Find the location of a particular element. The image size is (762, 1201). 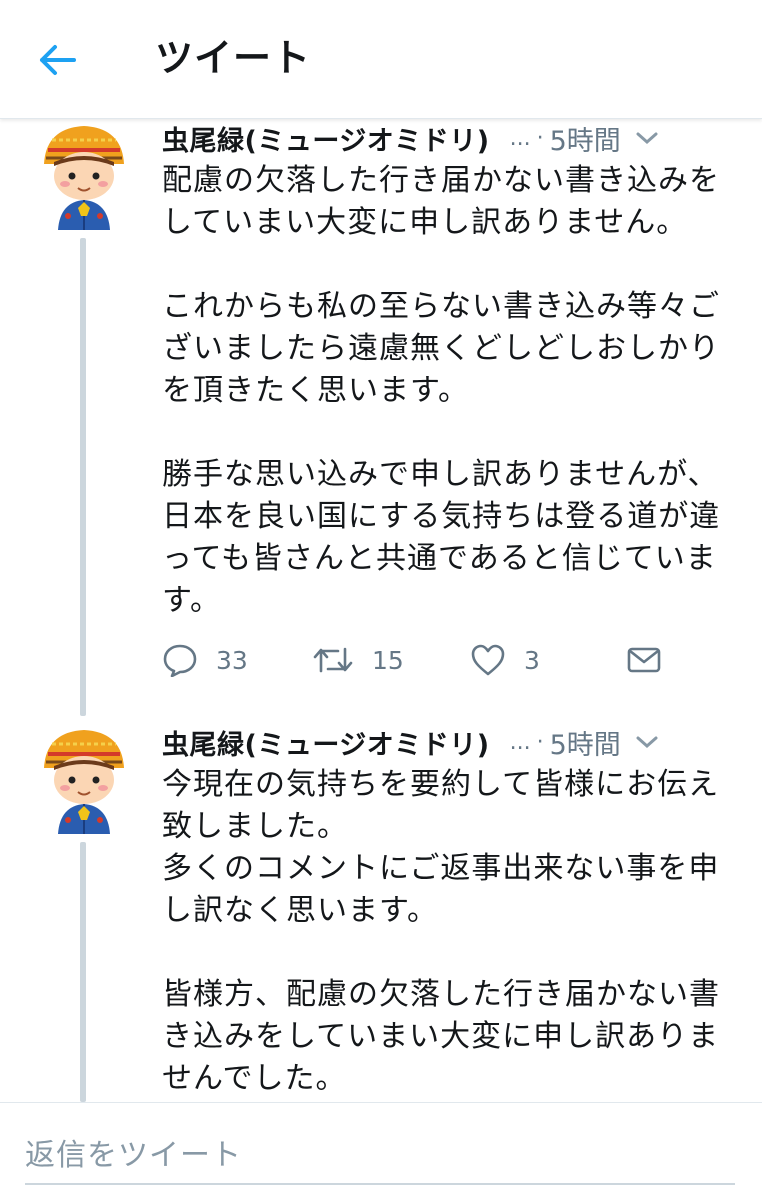

heart-icon is located at coordinates (488, 660).